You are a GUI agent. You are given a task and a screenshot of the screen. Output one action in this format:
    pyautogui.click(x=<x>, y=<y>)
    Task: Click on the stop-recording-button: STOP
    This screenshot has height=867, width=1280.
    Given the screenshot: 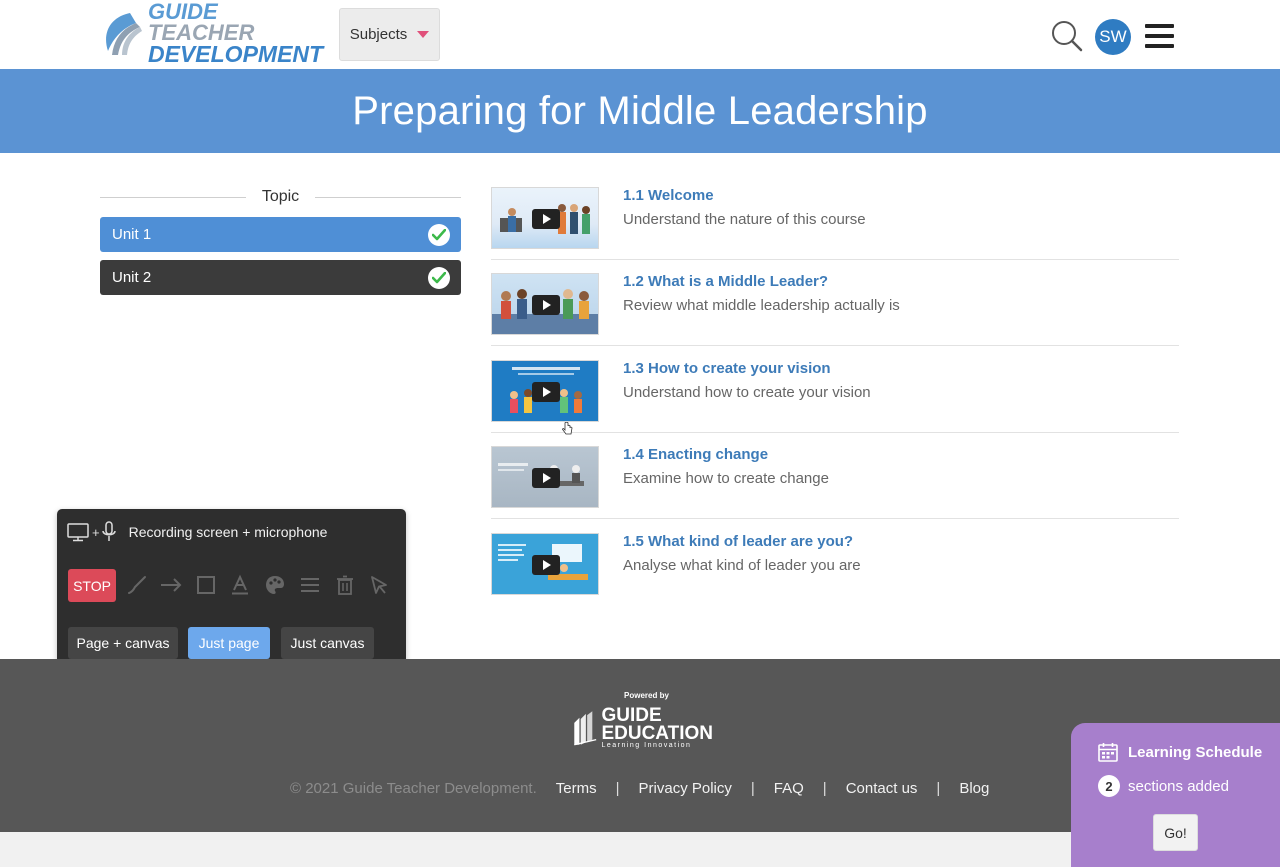 What is the action you would take?
    pyautogui.click(x=92, y=585)
    